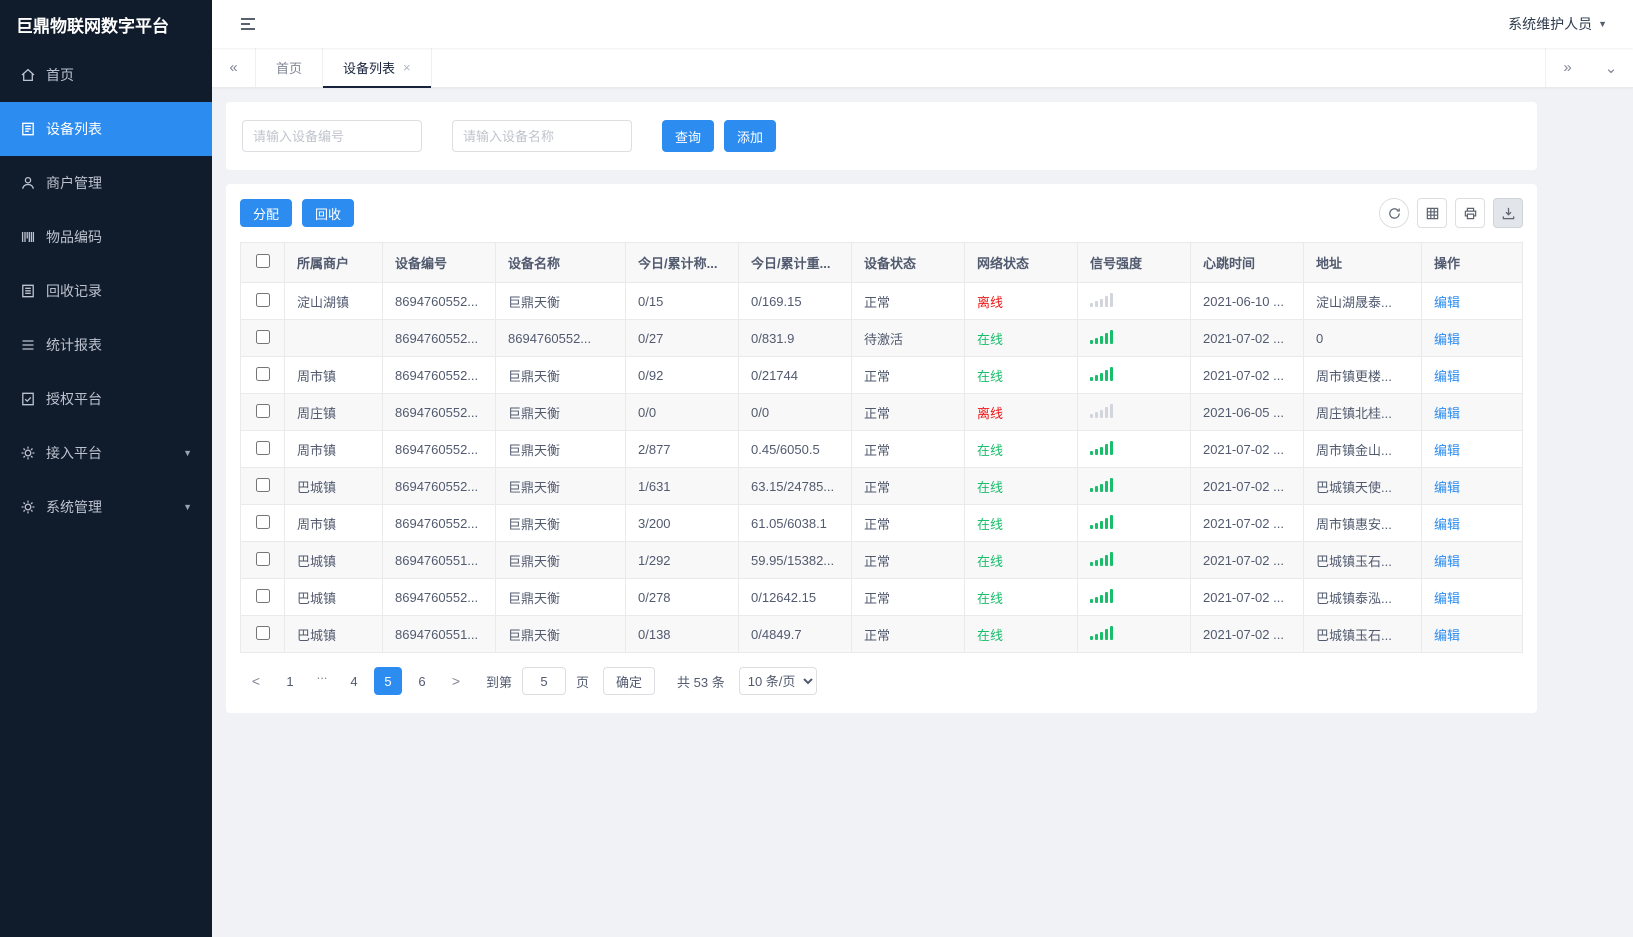 The width and height of the screenshot is (1633, 937). What do you see at coordinates (1508, 213) in the screenshot?
I see `export-icon` at bounding box center [1508, 213].